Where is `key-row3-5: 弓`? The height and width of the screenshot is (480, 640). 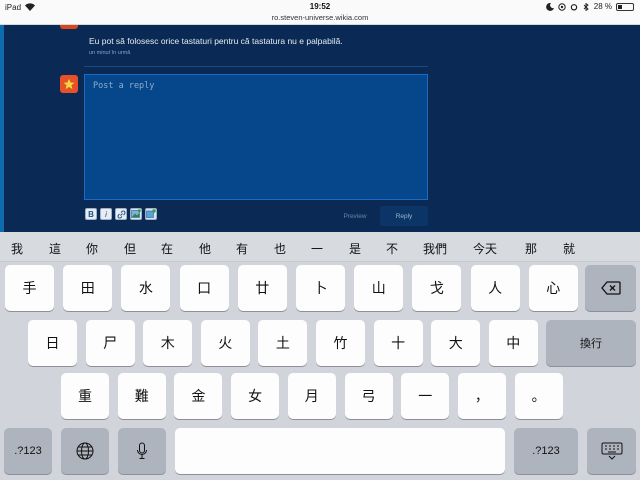 key-row3-5: 弓 is located at coordinates (368, 396).